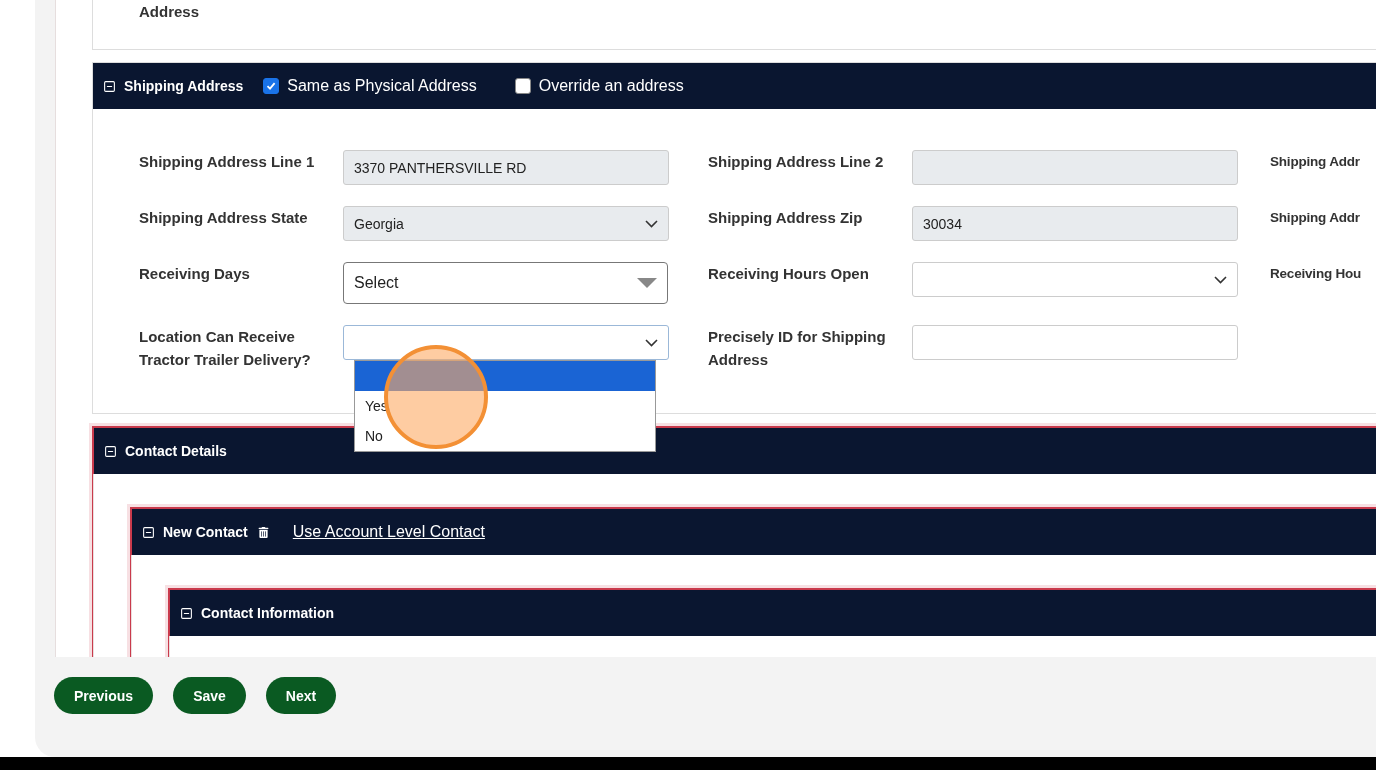  I want to click on nav-button: Save, so click(209, 695).